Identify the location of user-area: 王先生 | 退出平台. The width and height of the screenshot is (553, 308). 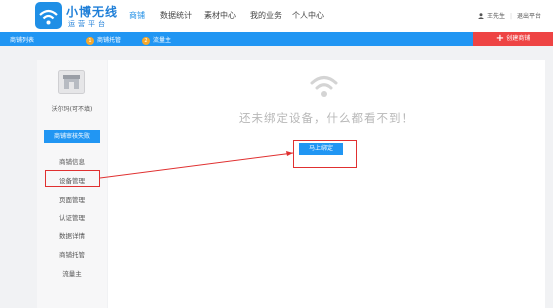
(509, 15).